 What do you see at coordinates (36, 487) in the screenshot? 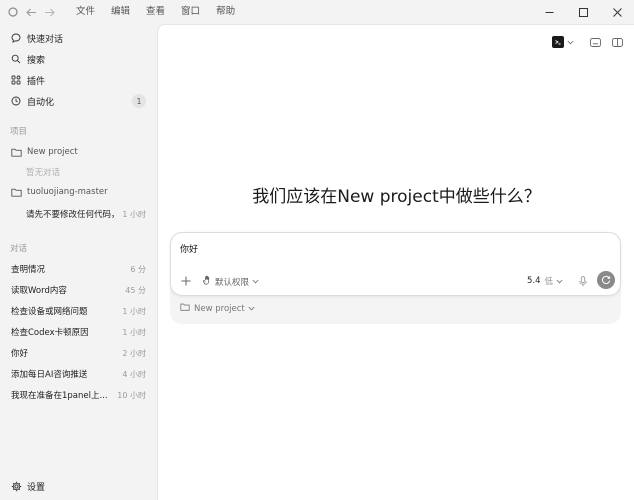
I see `settings-label: 设置` at bounding box center [36, 487].